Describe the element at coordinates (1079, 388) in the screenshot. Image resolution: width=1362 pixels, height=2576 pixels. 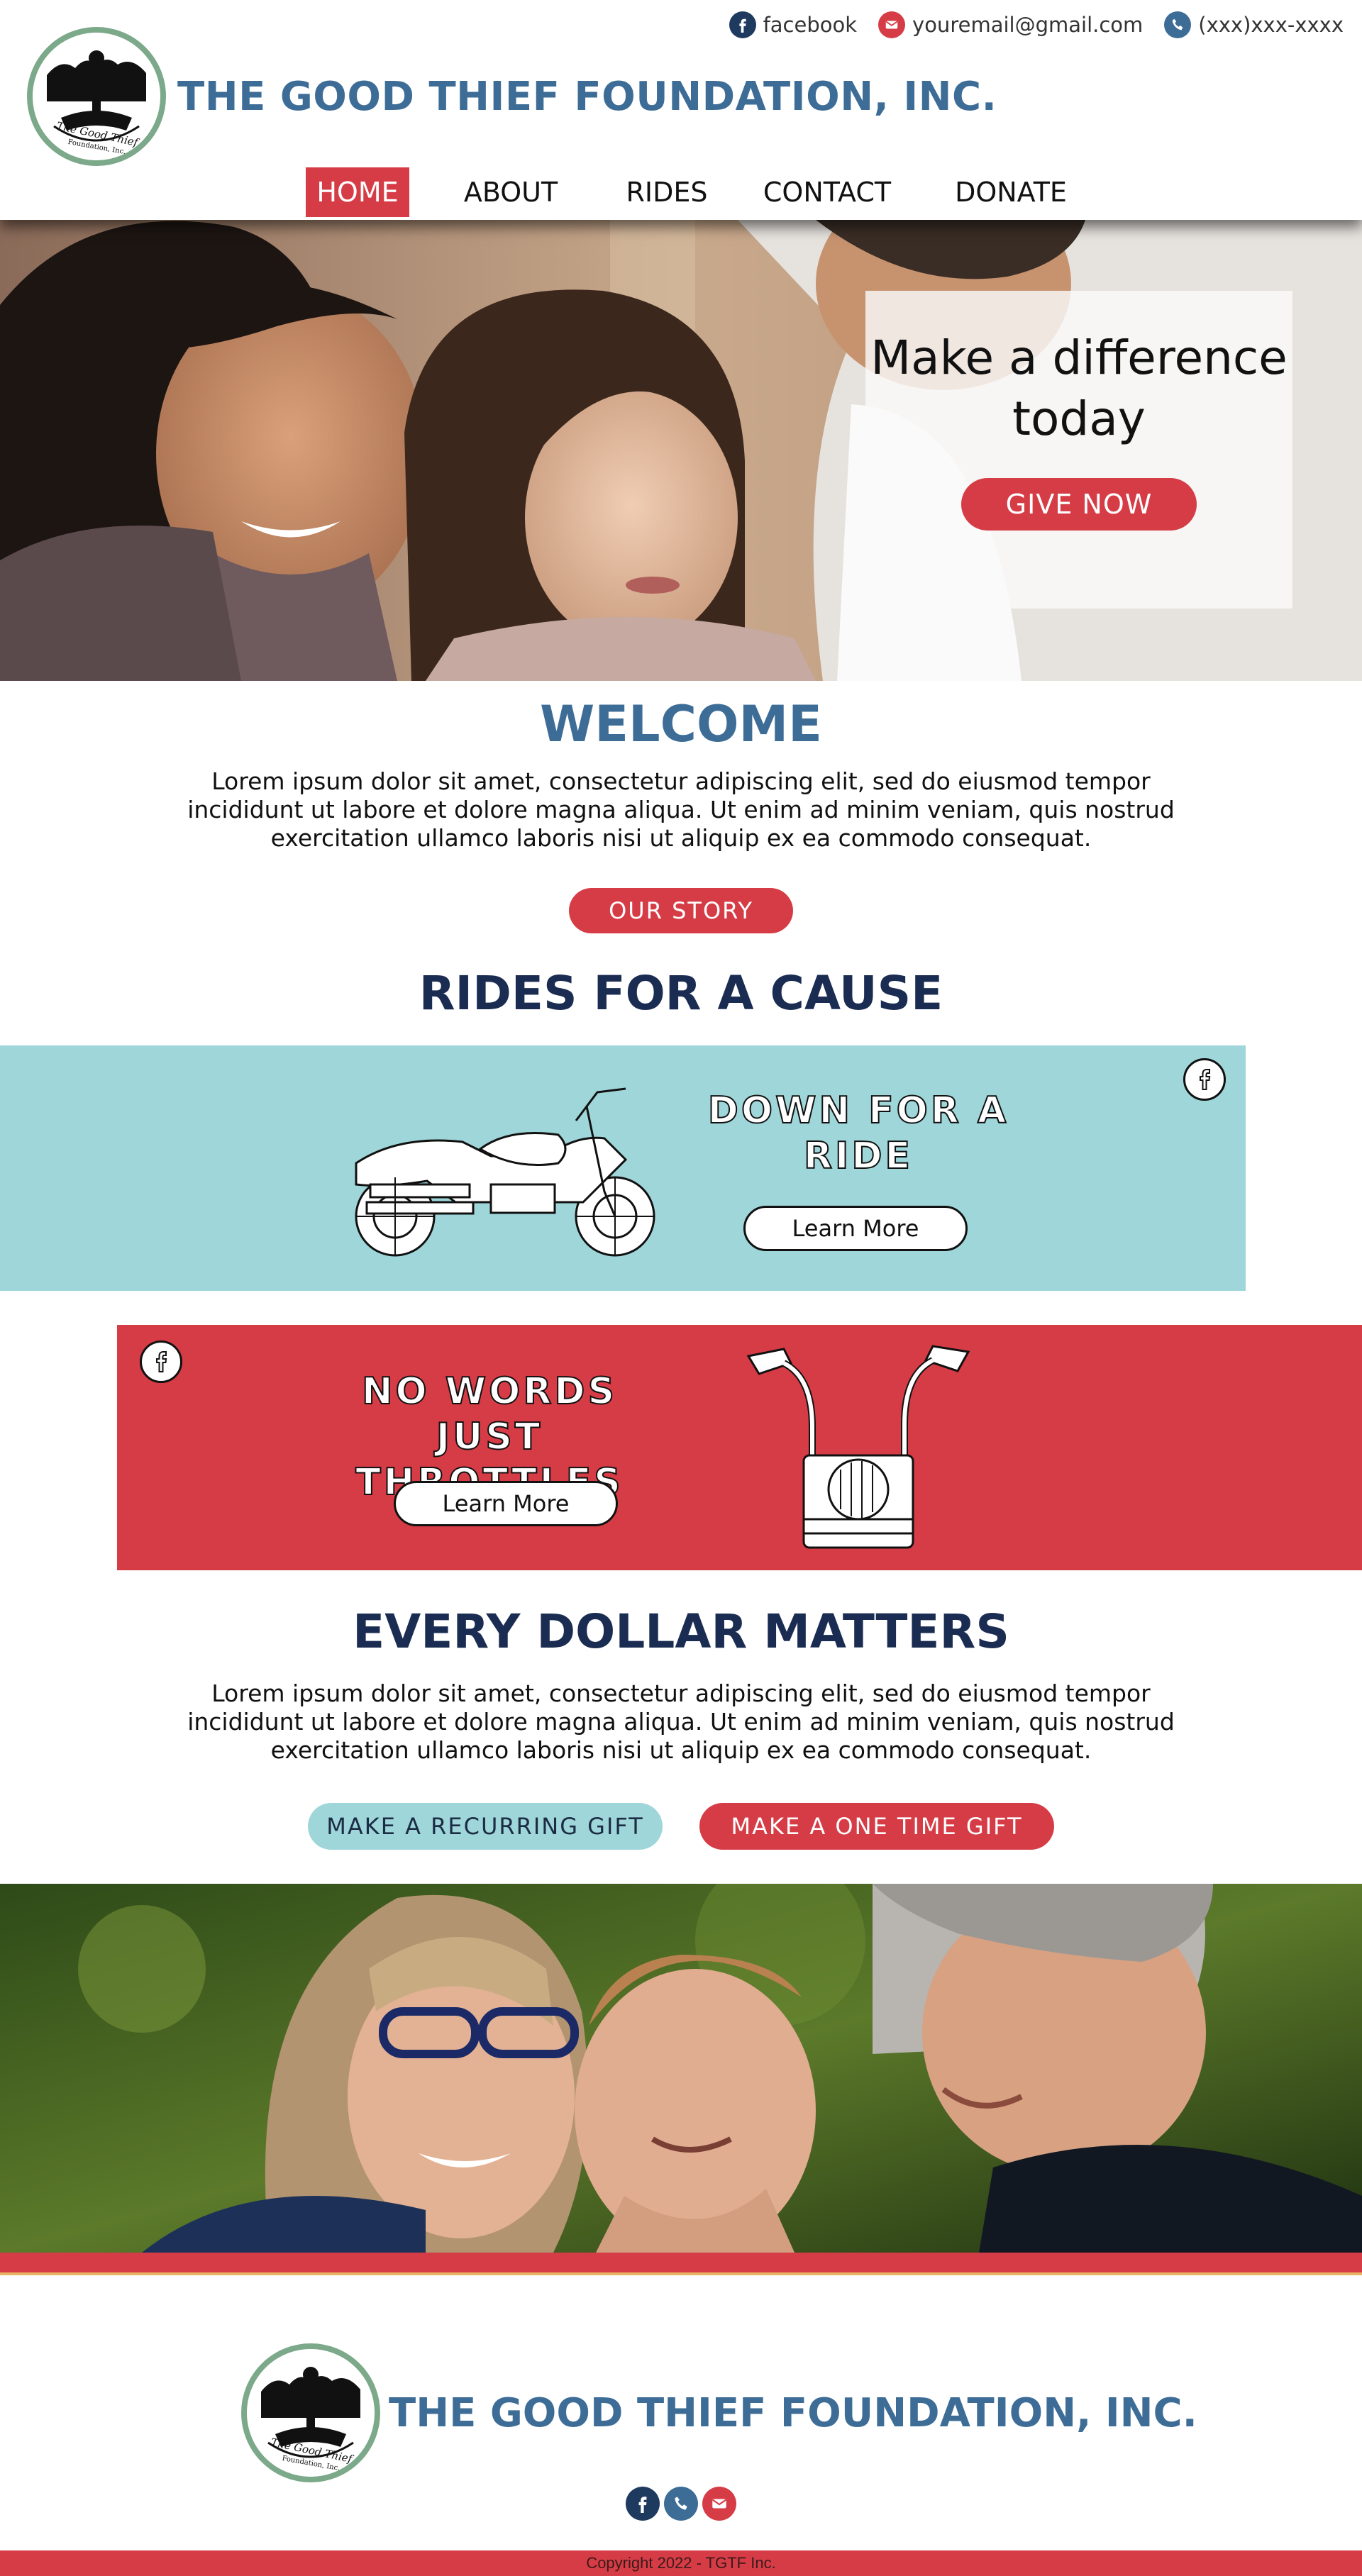
I see `hero-heading: Make a difference today` at that location.